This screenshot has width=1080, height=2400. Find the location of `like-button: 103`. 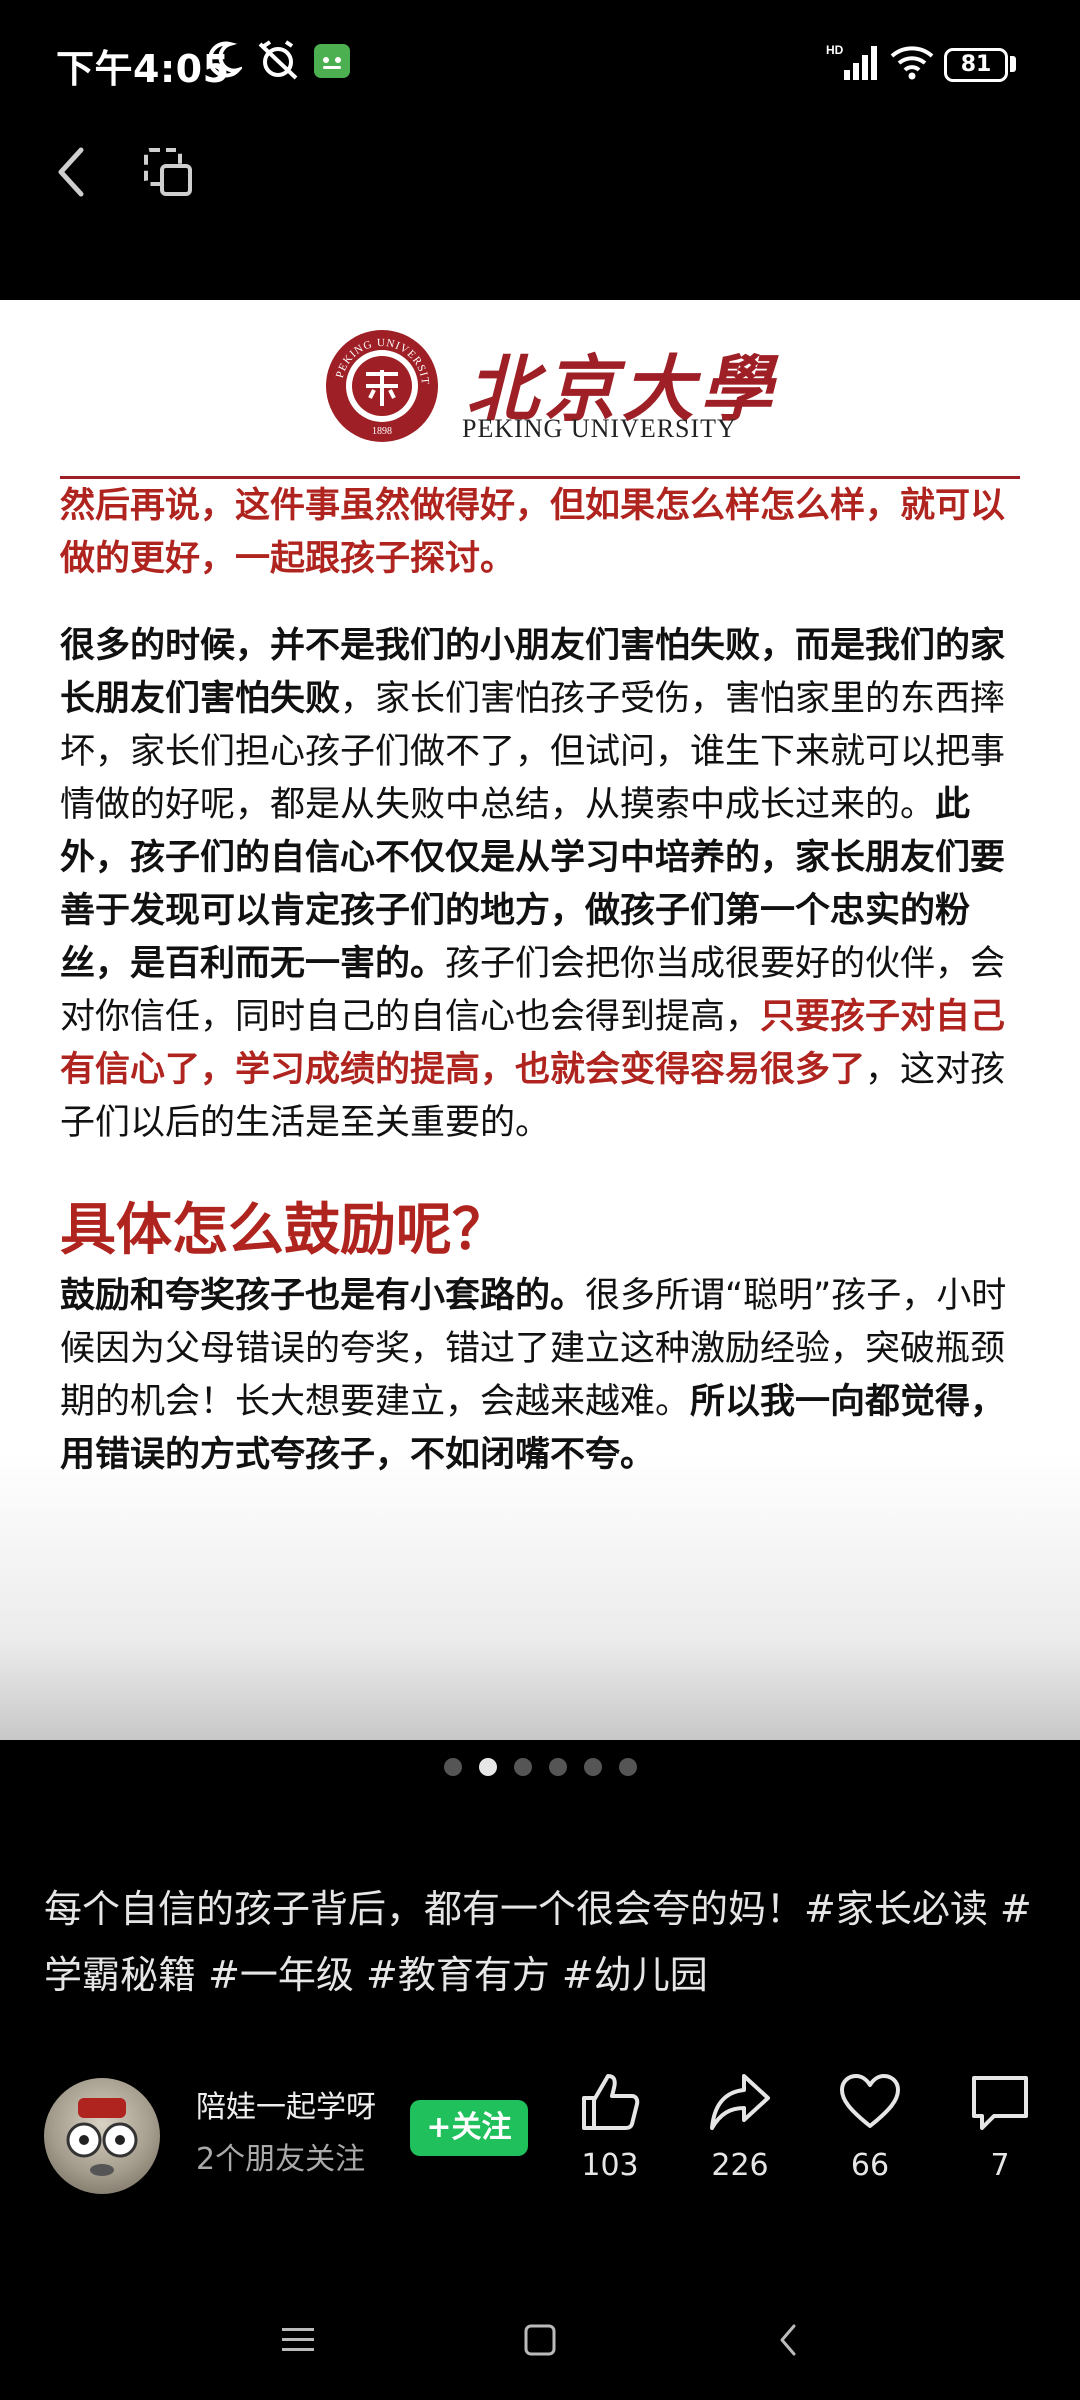

like-button: 103 is located at coordinates (610, 2126).